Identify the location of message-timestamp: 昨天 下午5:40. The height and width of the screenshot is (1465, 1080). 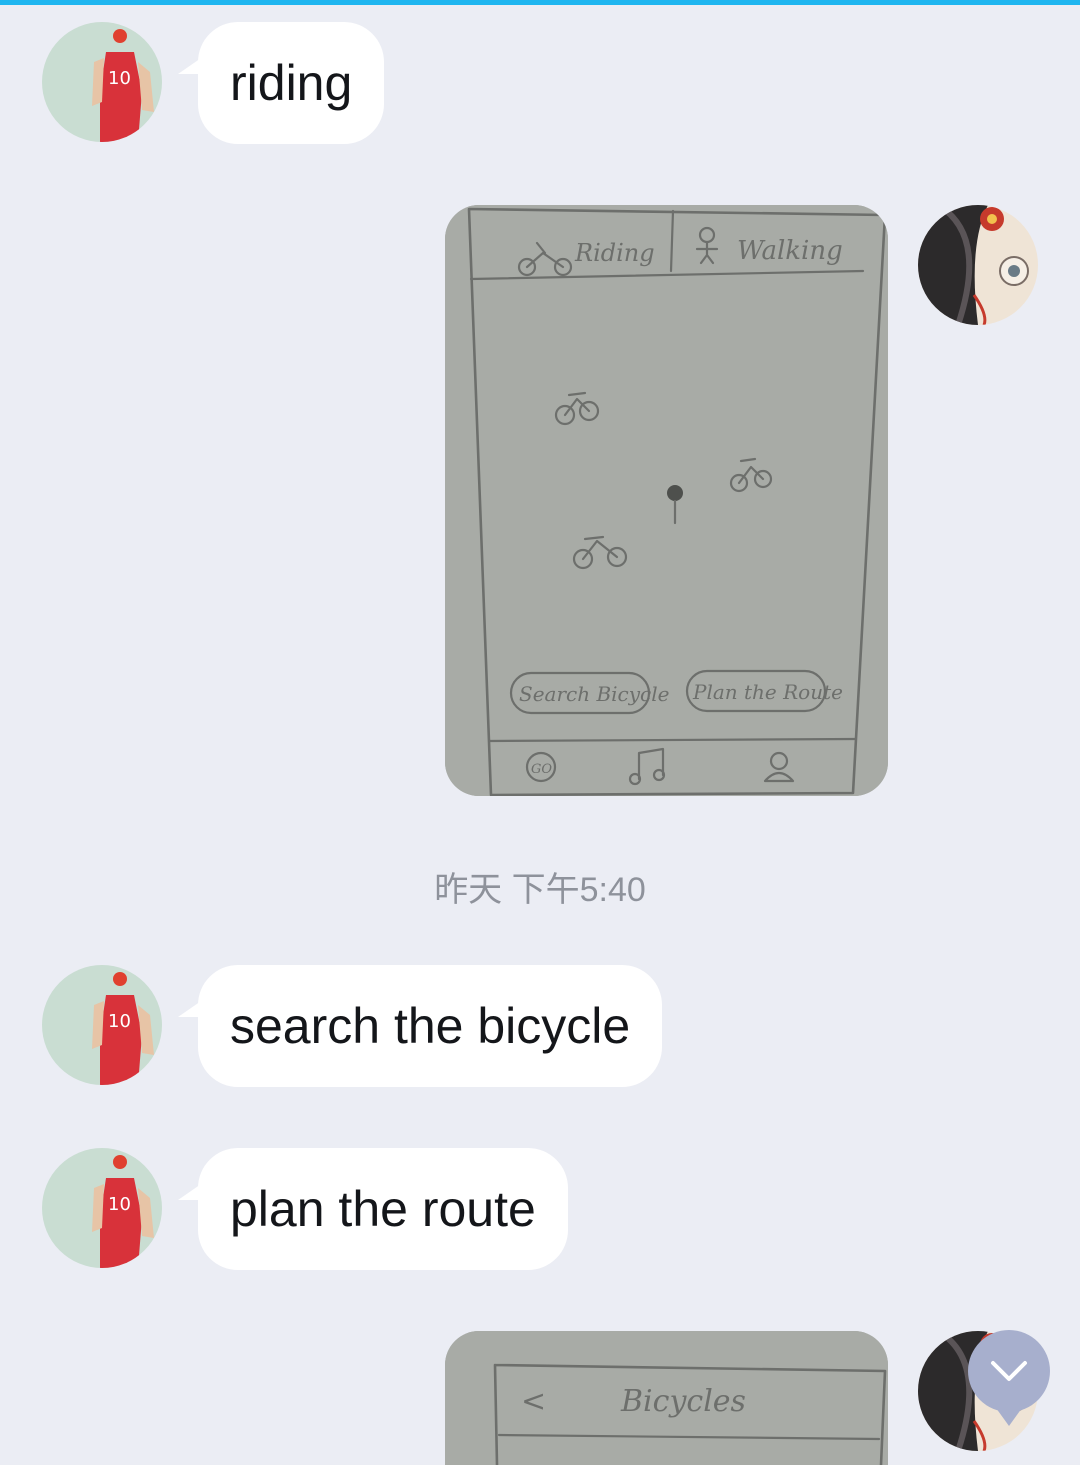
(540, 890).